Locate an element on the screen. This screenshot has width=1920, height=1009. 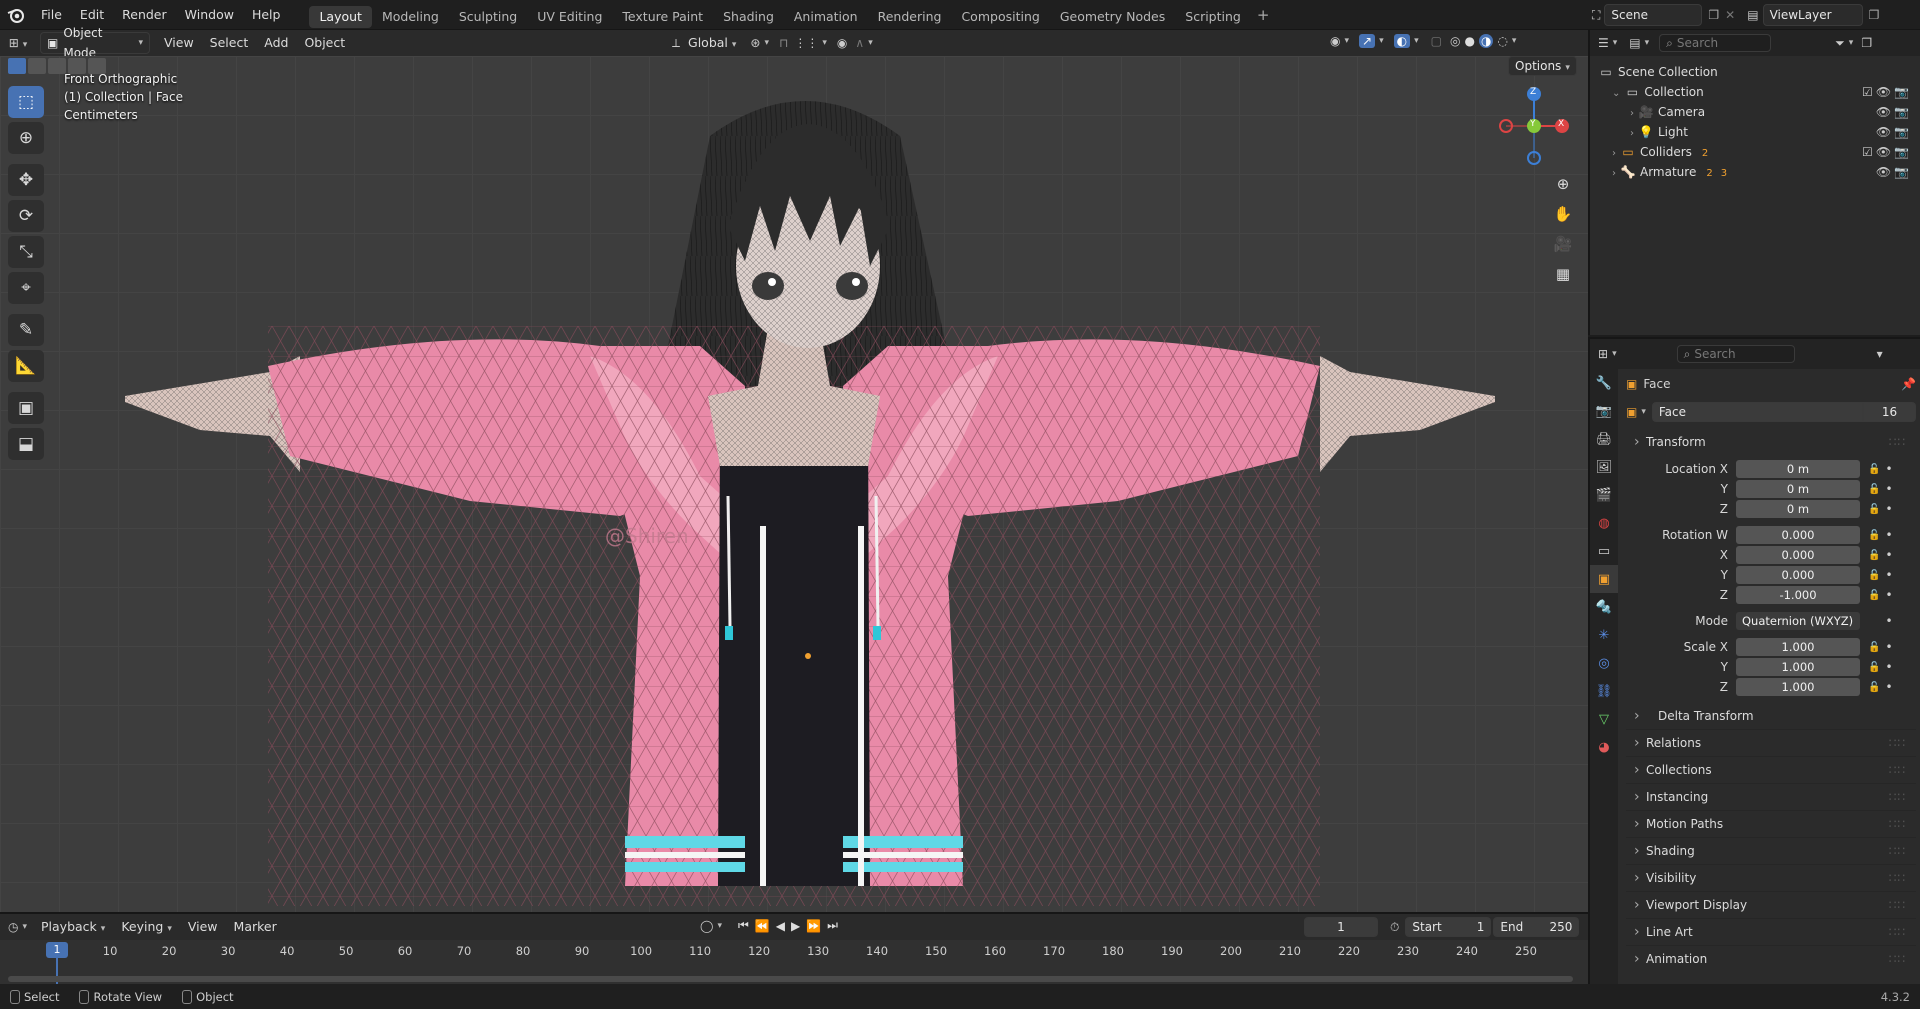
end-frame-field: End 250 is located at coordinates (1536, 927).